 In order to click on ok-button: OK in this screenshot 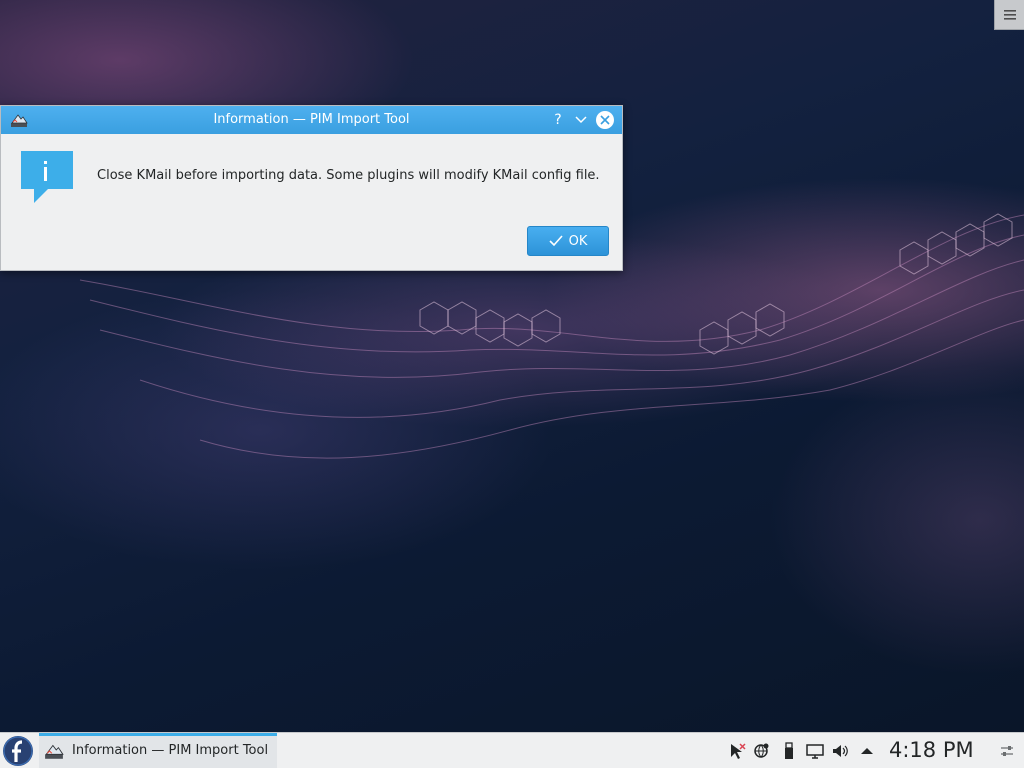, I will do `click(568, 241)`.